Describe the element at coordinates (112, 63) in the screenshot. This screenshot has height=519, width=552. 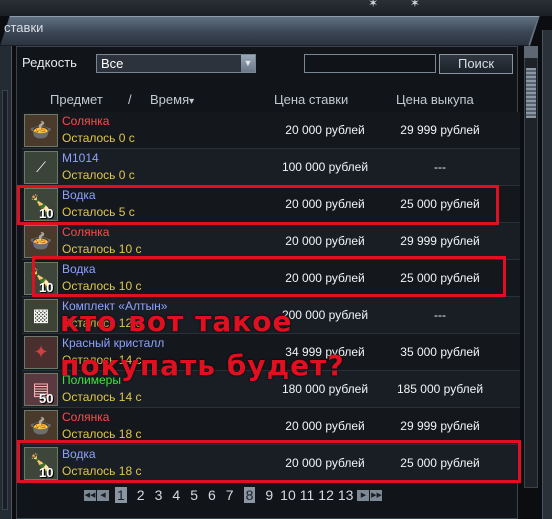
I see `rarity-value: Все` at that location.